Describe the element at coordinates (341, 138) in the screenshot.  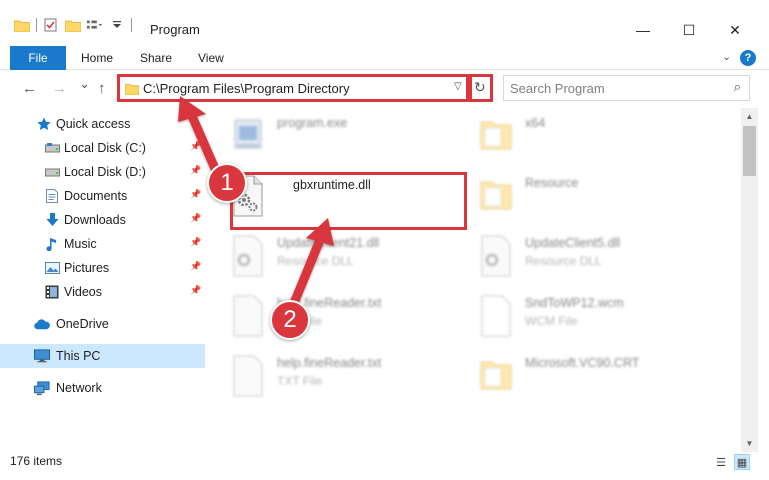
I see `file-item: program.exe` at that location.